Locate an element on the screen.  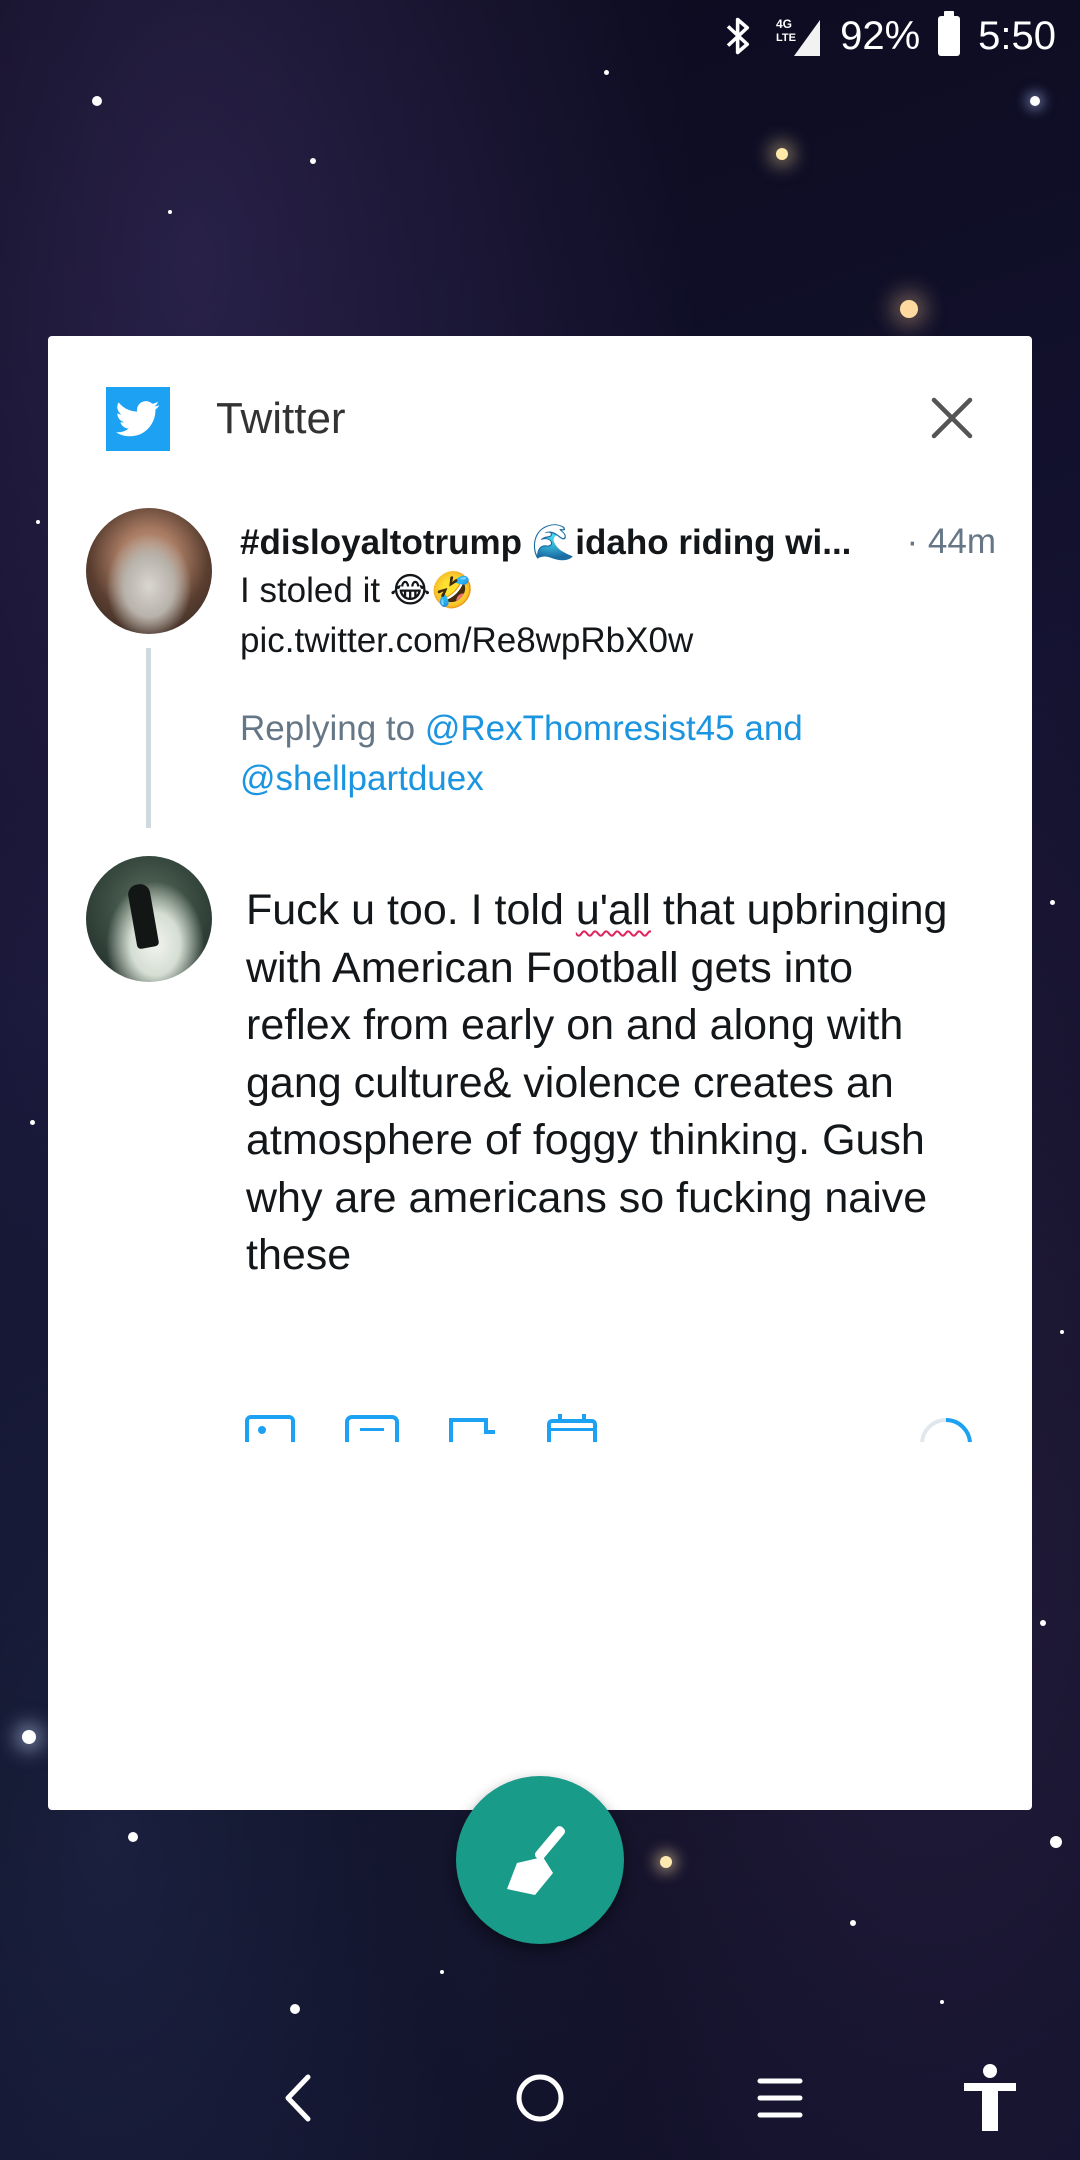
original-tweet-text: I stoled it 😂🤣 is located at coordinates (357, 590).